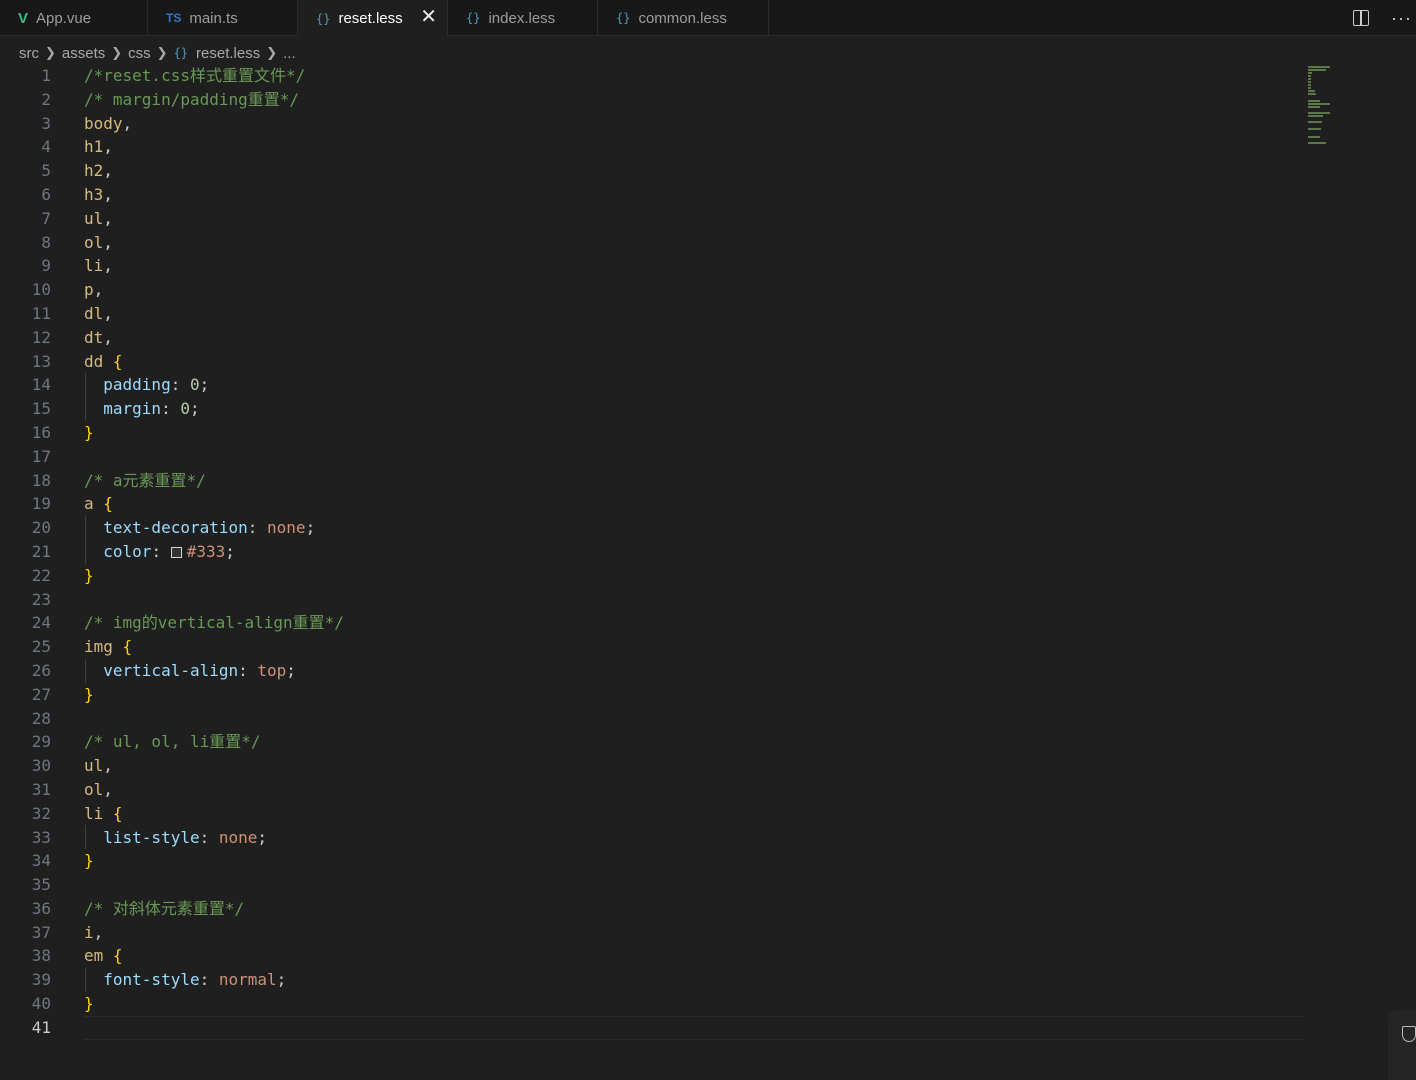 Image resolution: width=1416 pixels, height=1080 pixels. Describe the element at coordinates (428, 17) in the screenshot. I see `close-icon: ✕` at that location.